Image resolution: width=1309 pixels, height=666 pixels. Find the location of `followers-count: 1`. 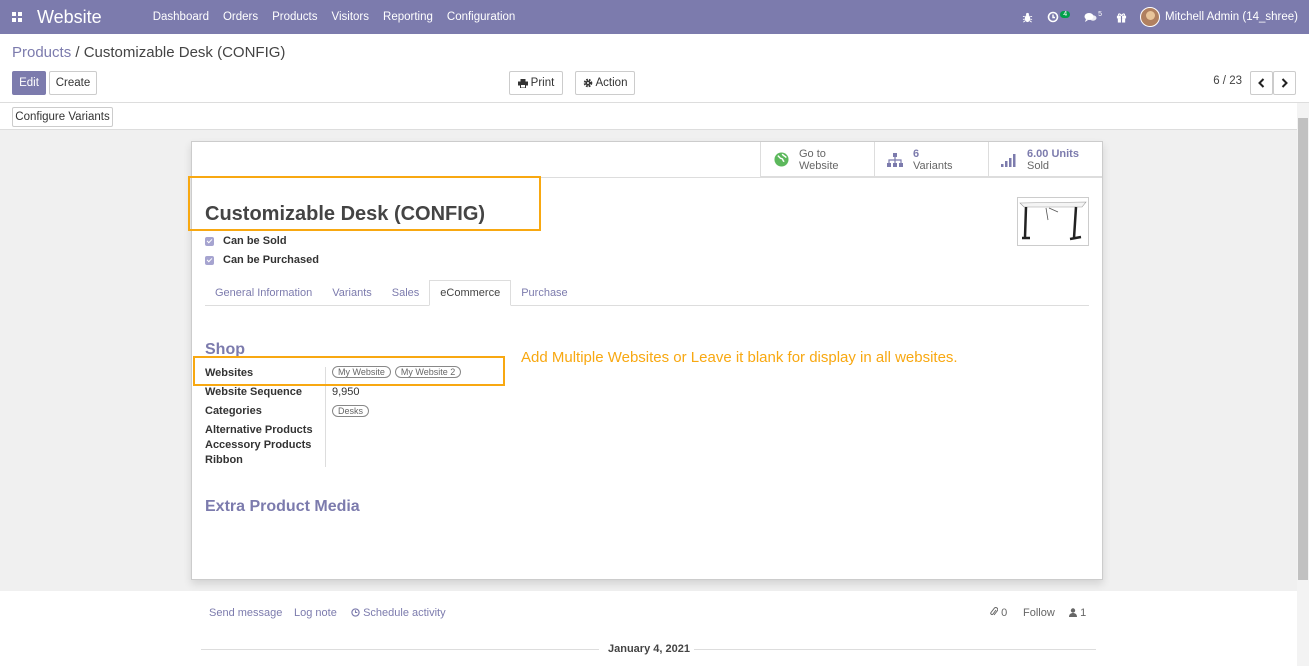

followers-count: 1 is located at coordinates (1083, 613).